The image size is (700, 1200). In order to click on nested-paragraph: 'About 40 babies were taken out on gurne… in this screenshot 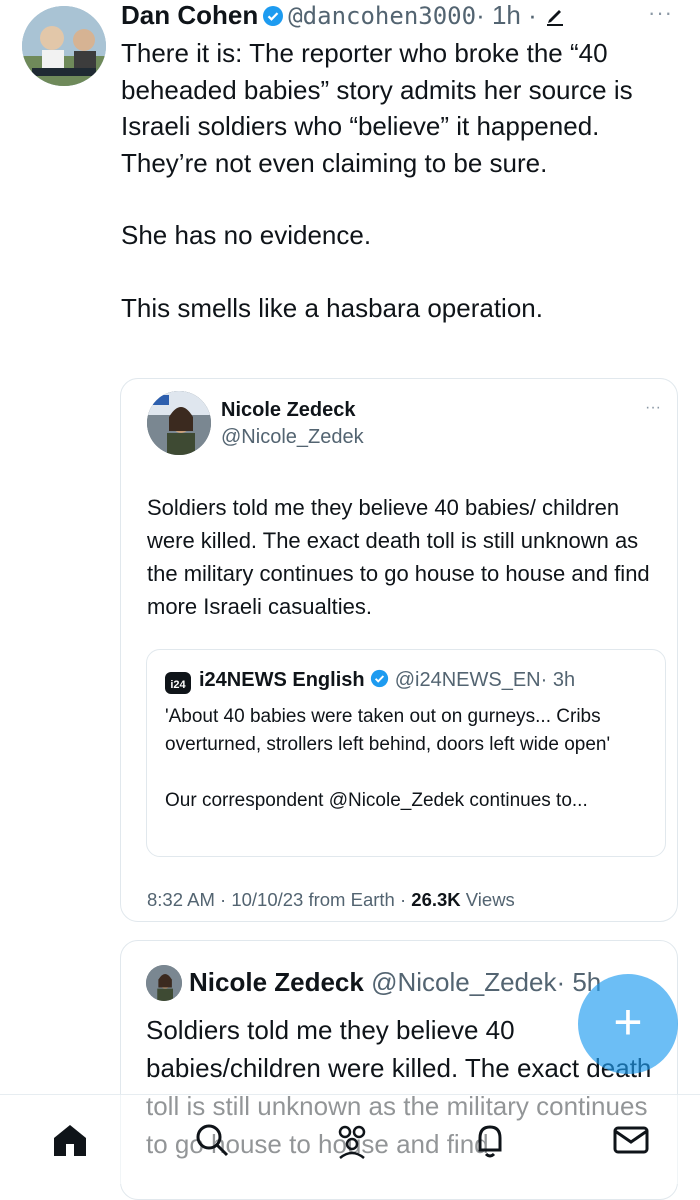, I will do `click(388, 730)`.